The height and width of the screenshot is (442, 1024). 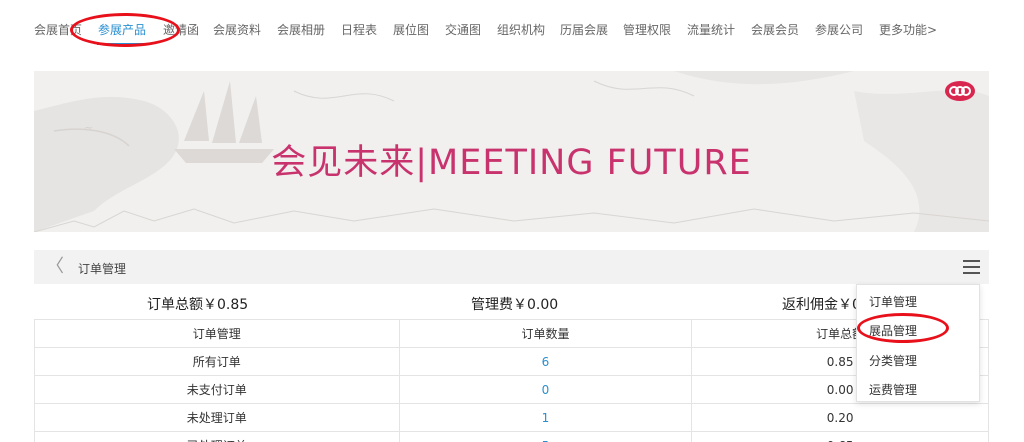 What do you see at coordinates (546, 362) in the screenshot?
I see `order-count-link: 6` at bounding box center [546, 362].